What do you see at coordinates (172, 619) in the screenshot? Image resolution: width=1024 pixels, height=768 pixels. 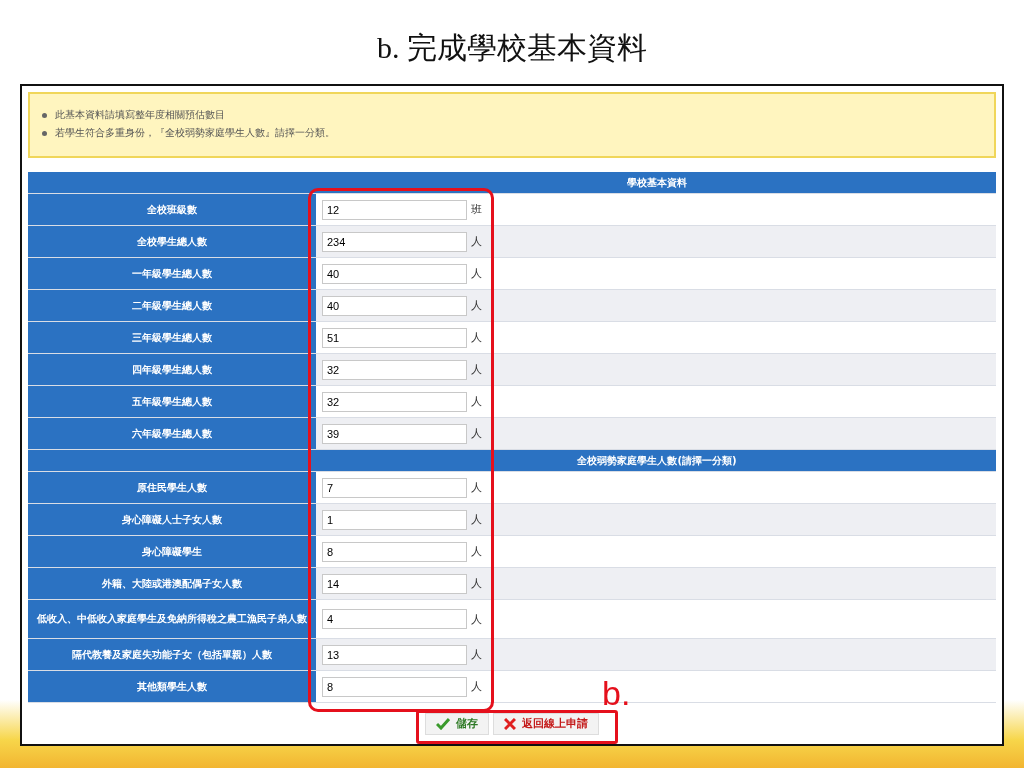 I see `field-label: 低收入、中低收入家庭學生及免納所得稅之農工漁民子弟人數` at bounding box center [172, 619].